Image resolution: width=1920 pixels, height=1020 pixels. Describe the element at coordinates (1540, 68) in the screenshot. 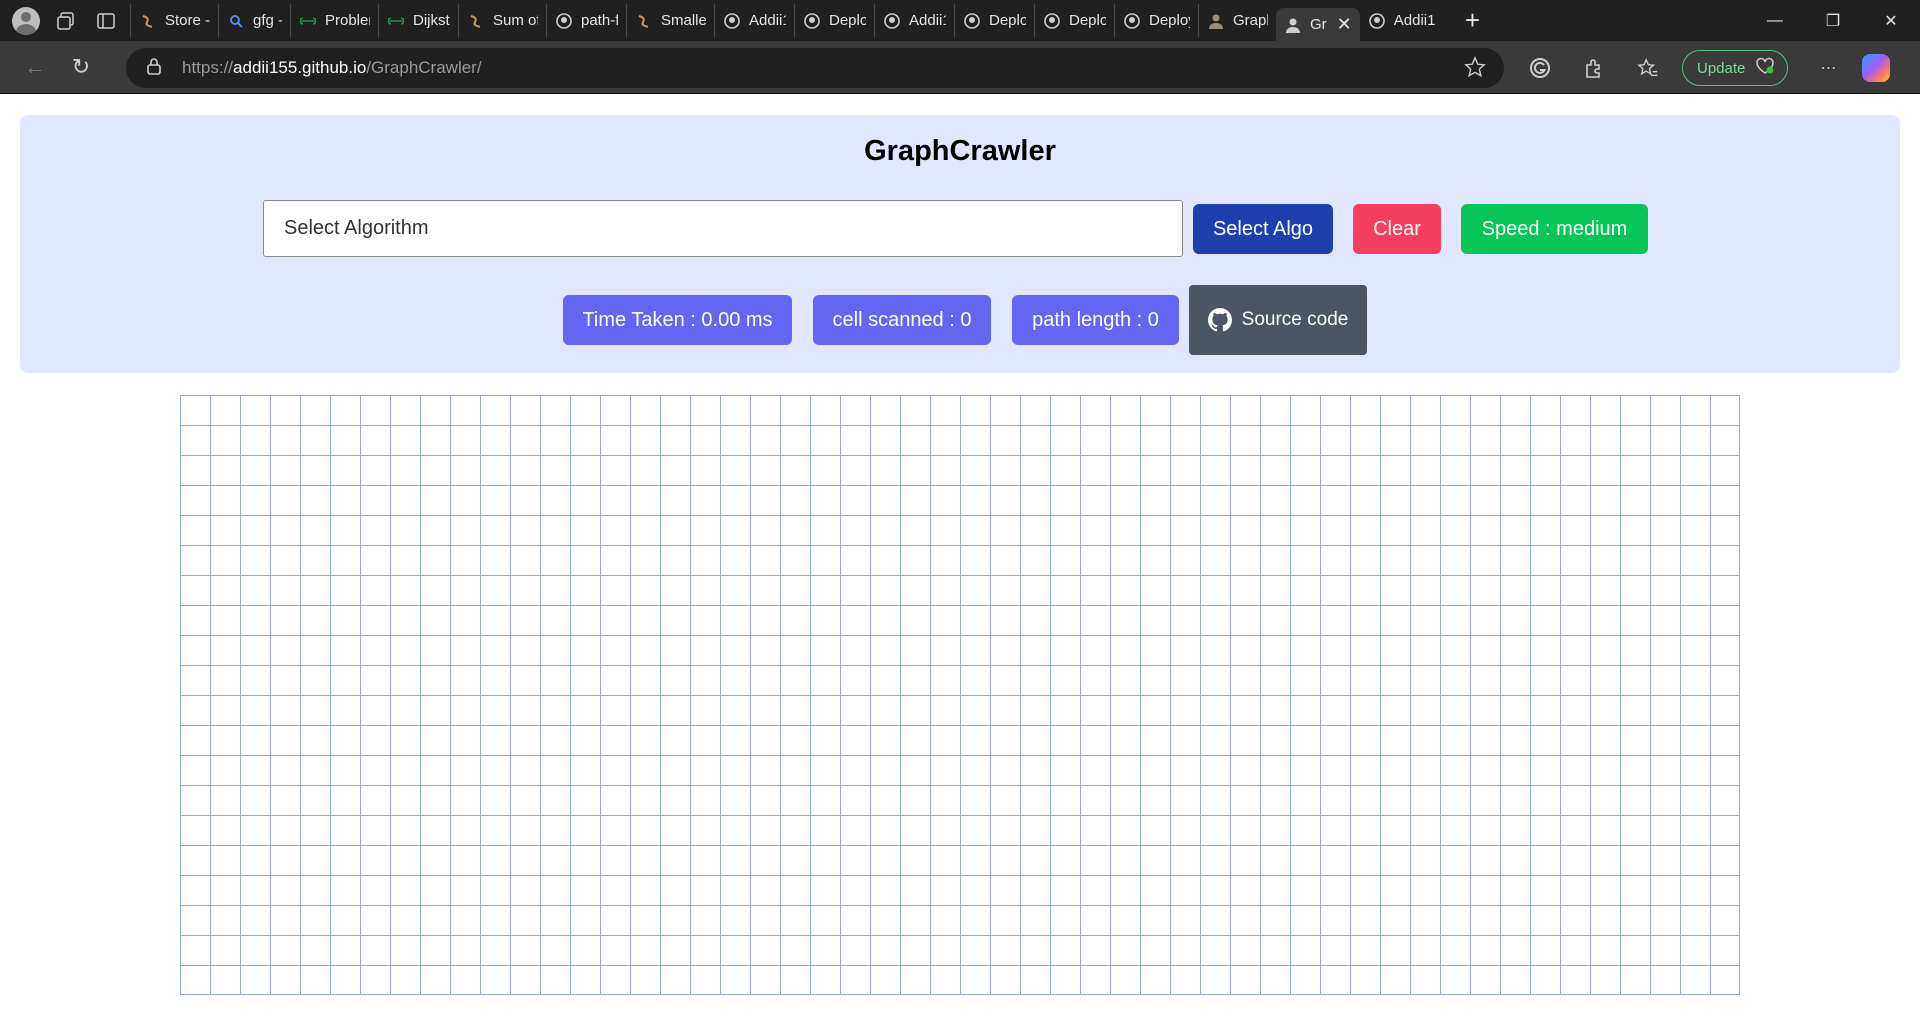

I see `grammarly-icon` at that location.